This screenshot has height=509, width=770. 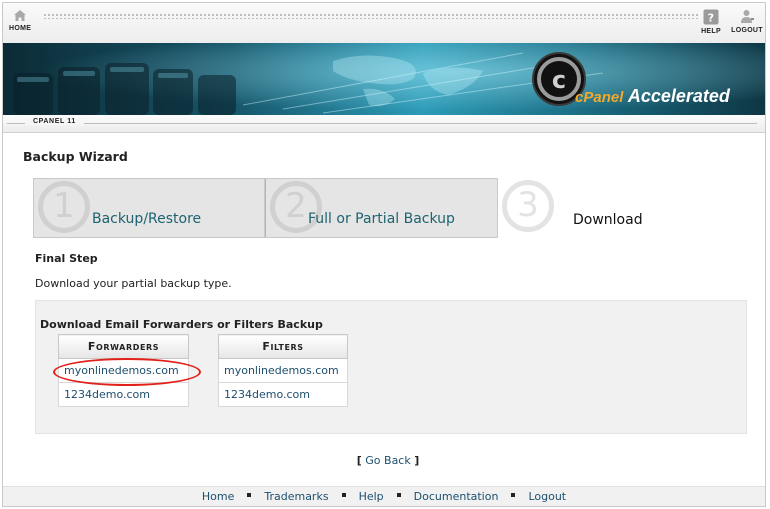 What do you see at coordinates (218, 496) in the screenshot?
I see `footer-link-home: Home` at bounding box center [218, 496].